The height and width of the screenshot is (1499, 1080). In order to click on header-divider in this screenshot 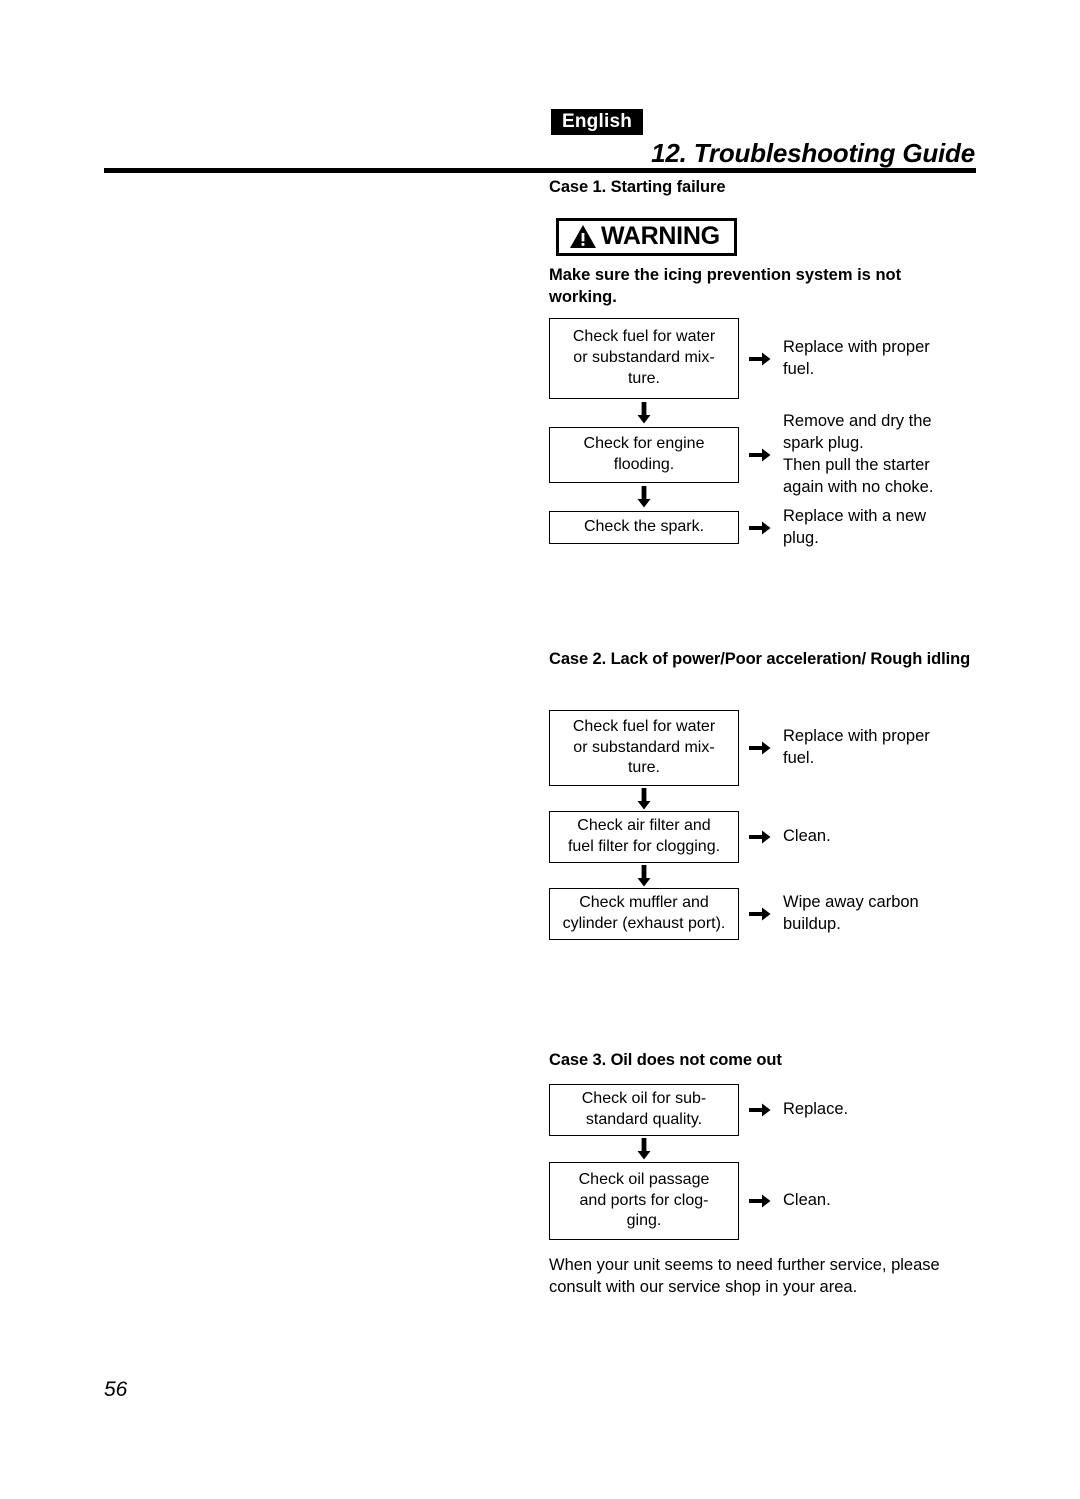, I will do `click(540, 170)`.